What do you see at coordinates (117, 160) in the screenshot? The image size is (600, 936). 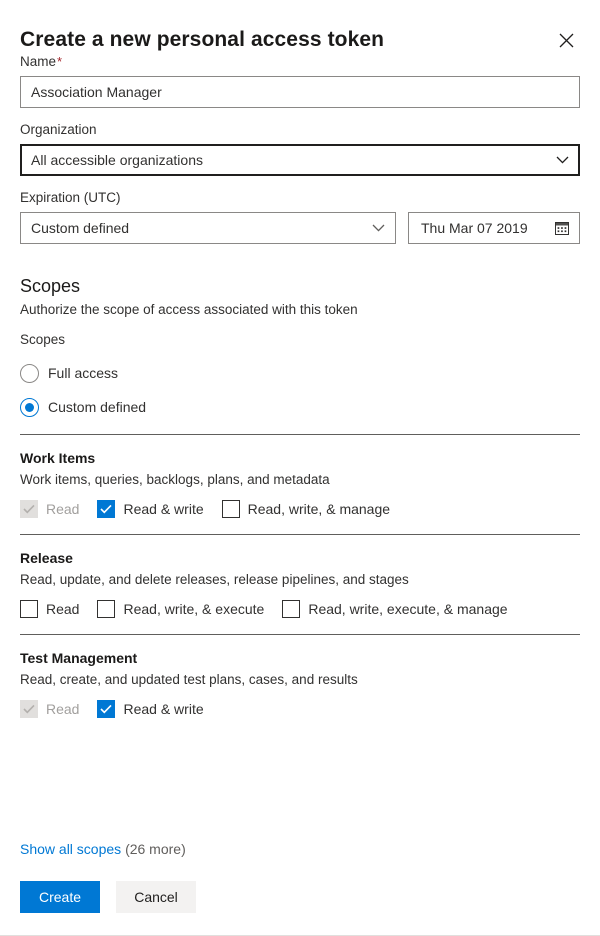 I see `organization-select-value: All accessible organizations` at bounding box center [117, 160].